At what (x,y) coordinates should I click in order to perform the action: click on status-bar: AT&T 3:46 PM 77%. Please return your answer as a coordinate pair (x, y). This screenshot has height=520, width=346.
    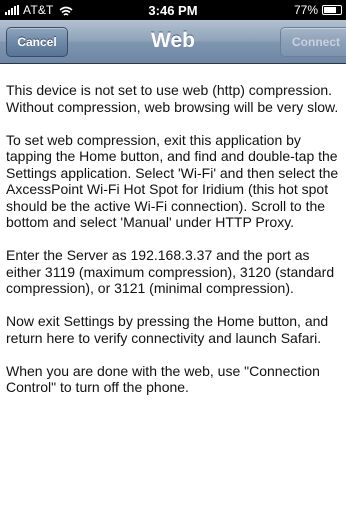
    Looking at the image, I should click on (173, 10).